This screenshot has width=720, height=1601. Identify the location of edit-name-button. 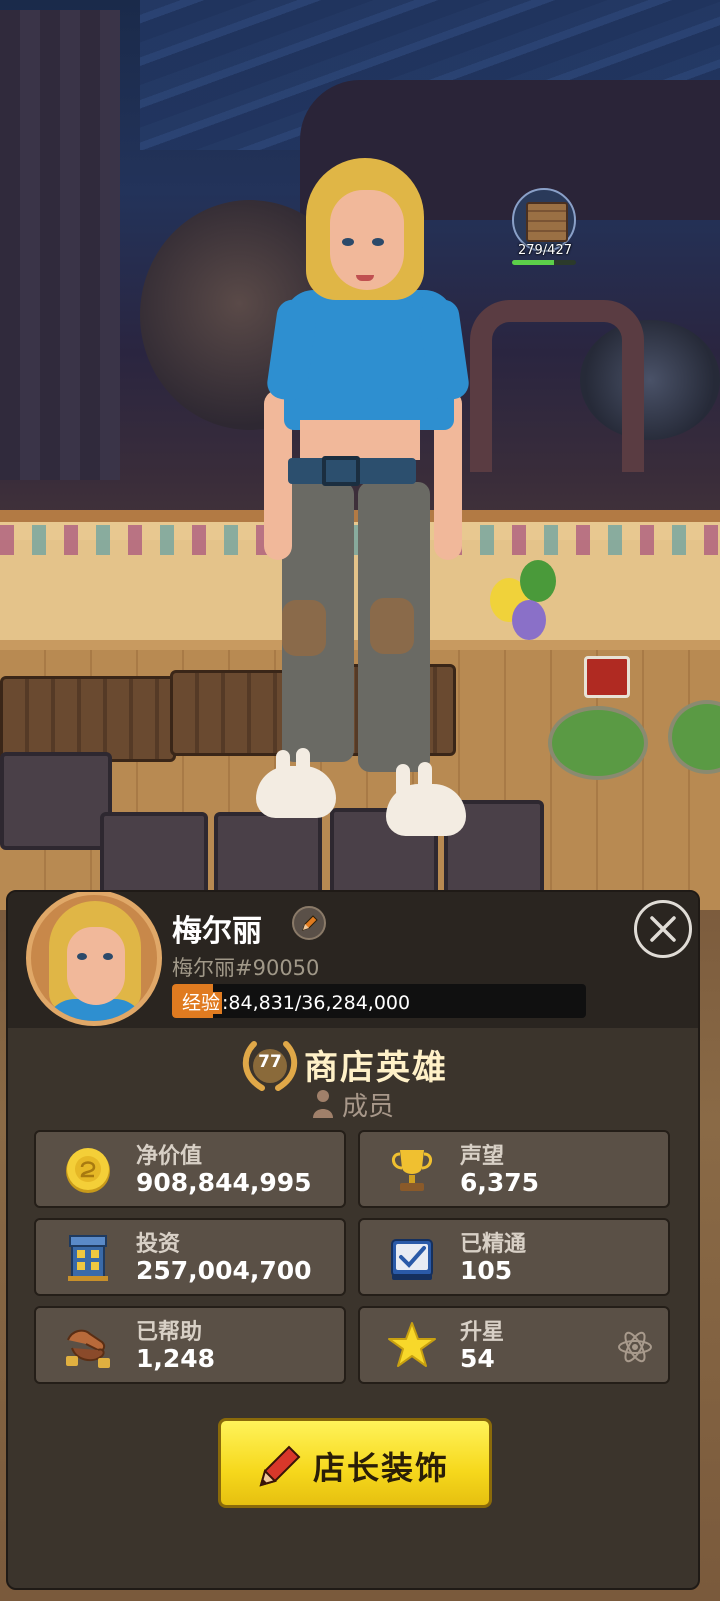
(309, 923).